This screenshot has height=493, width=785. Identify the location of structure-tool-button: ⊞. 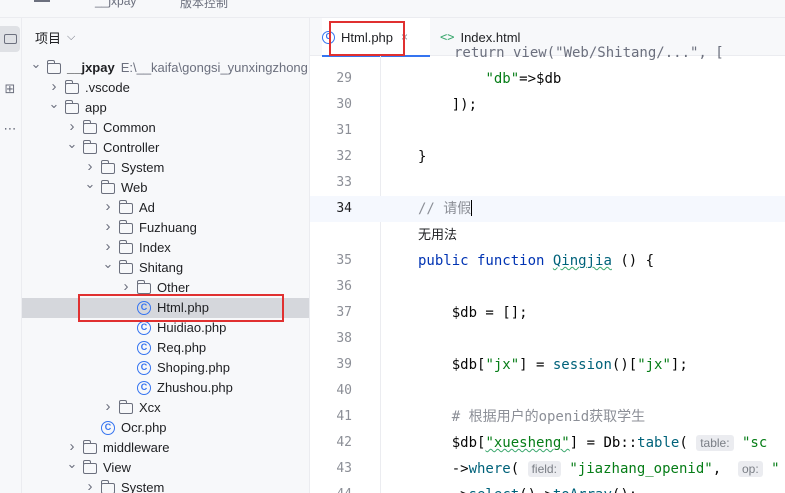
(10, 89).